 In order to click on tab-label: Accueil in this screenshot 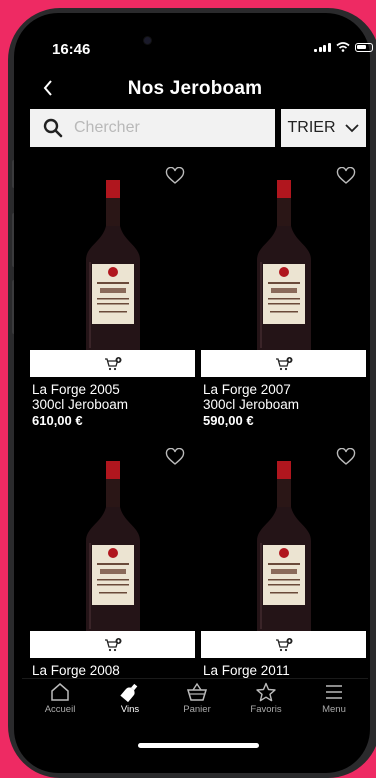, I will do `click(60, 709)`.